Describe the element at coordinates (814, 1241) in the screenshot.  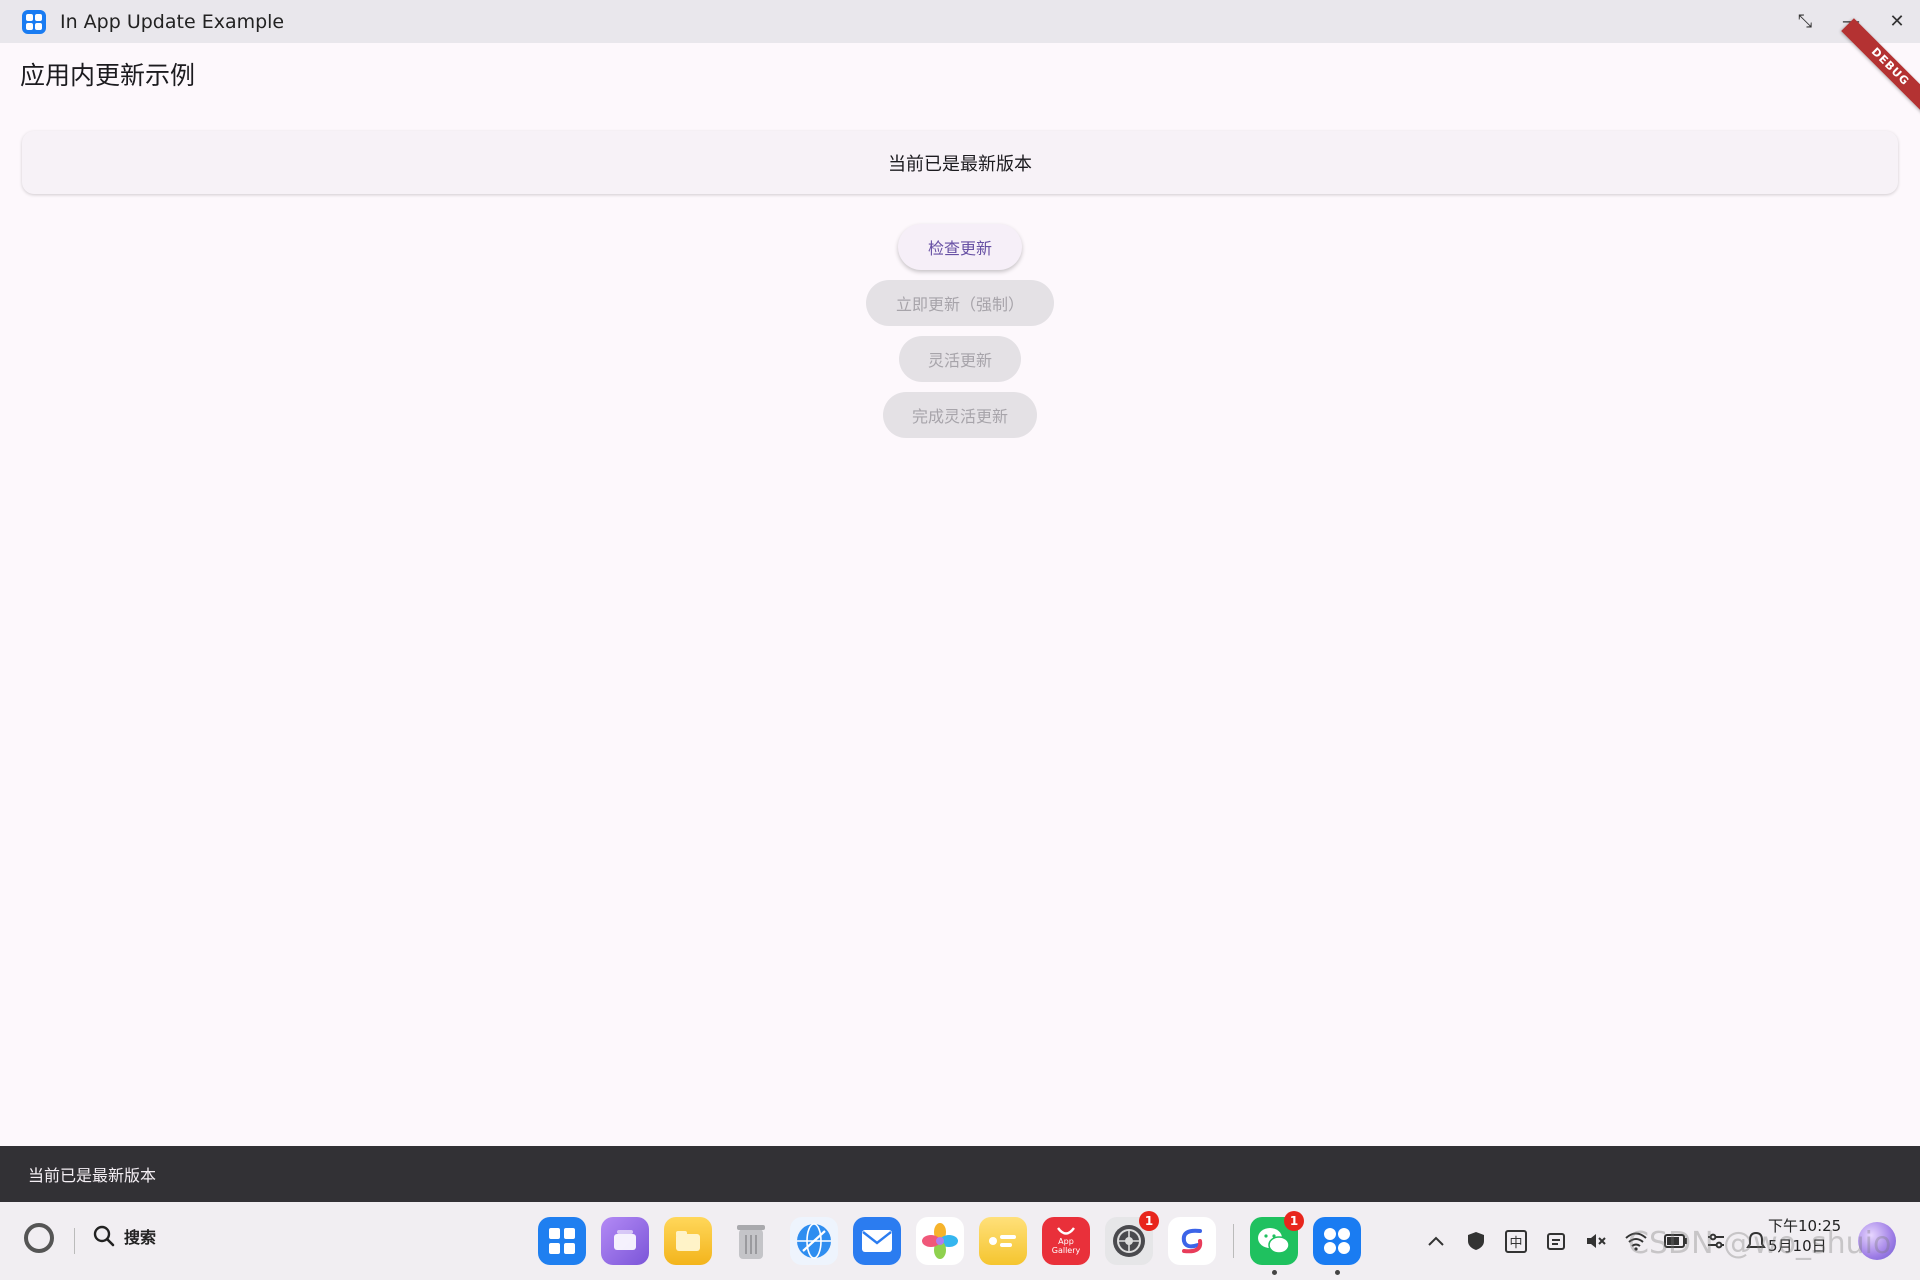
I see `browser-icon` at that location.